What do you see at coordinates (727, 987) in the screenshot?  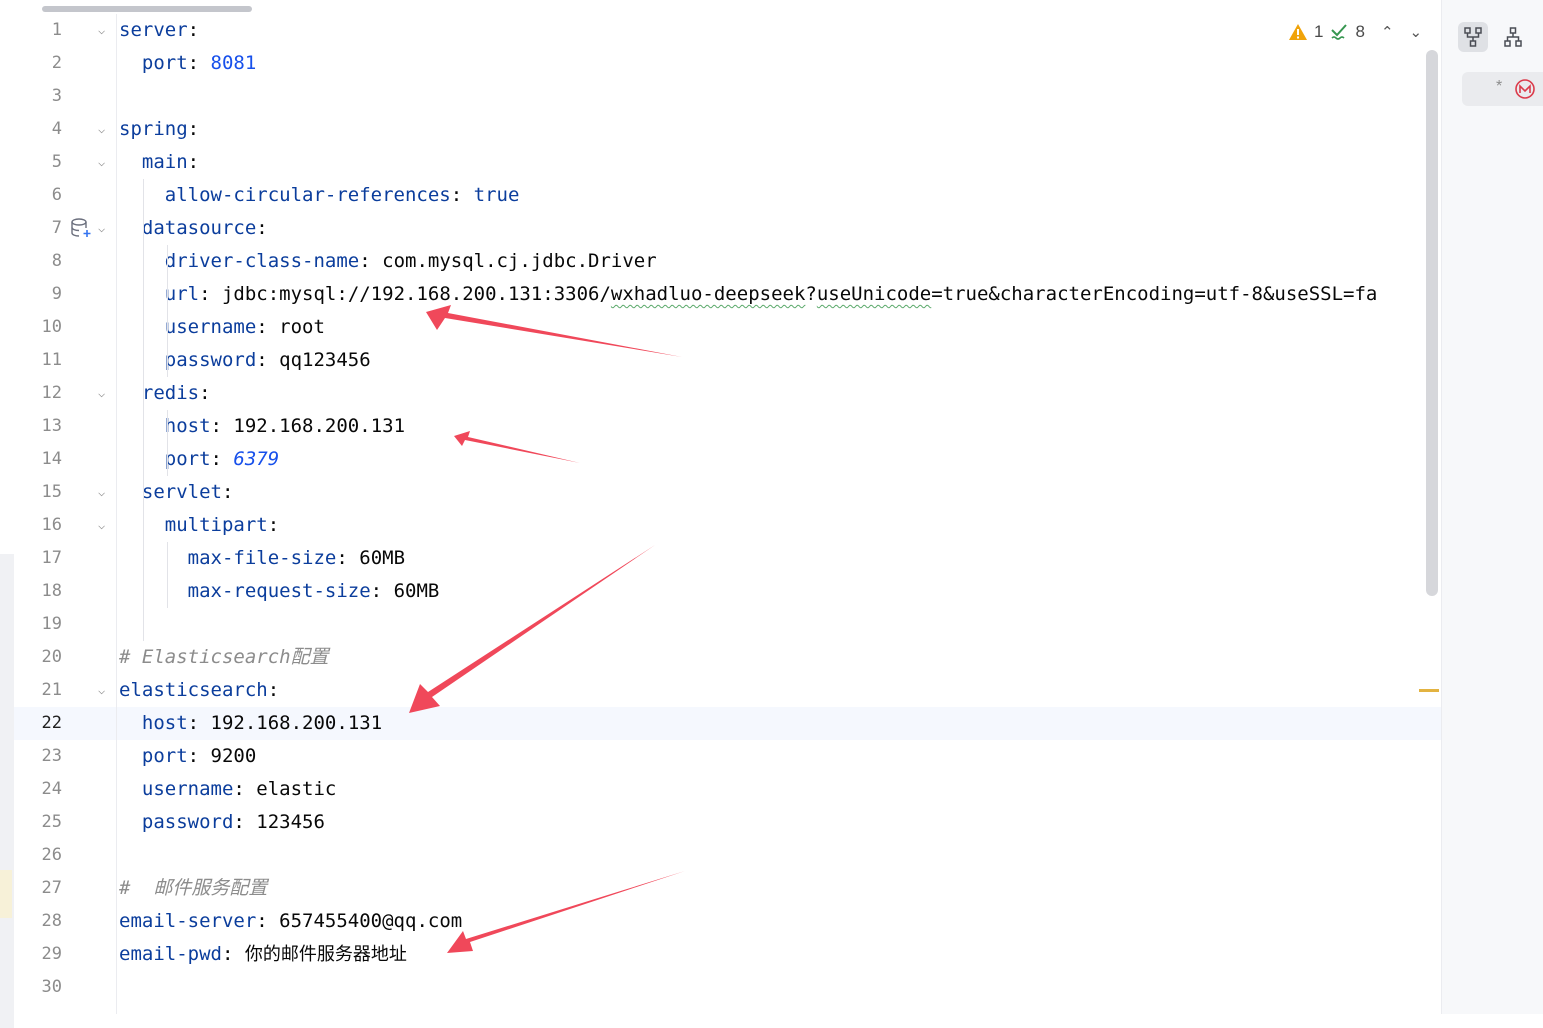 I see `code-line: 30` at bounding box center [727, 987].